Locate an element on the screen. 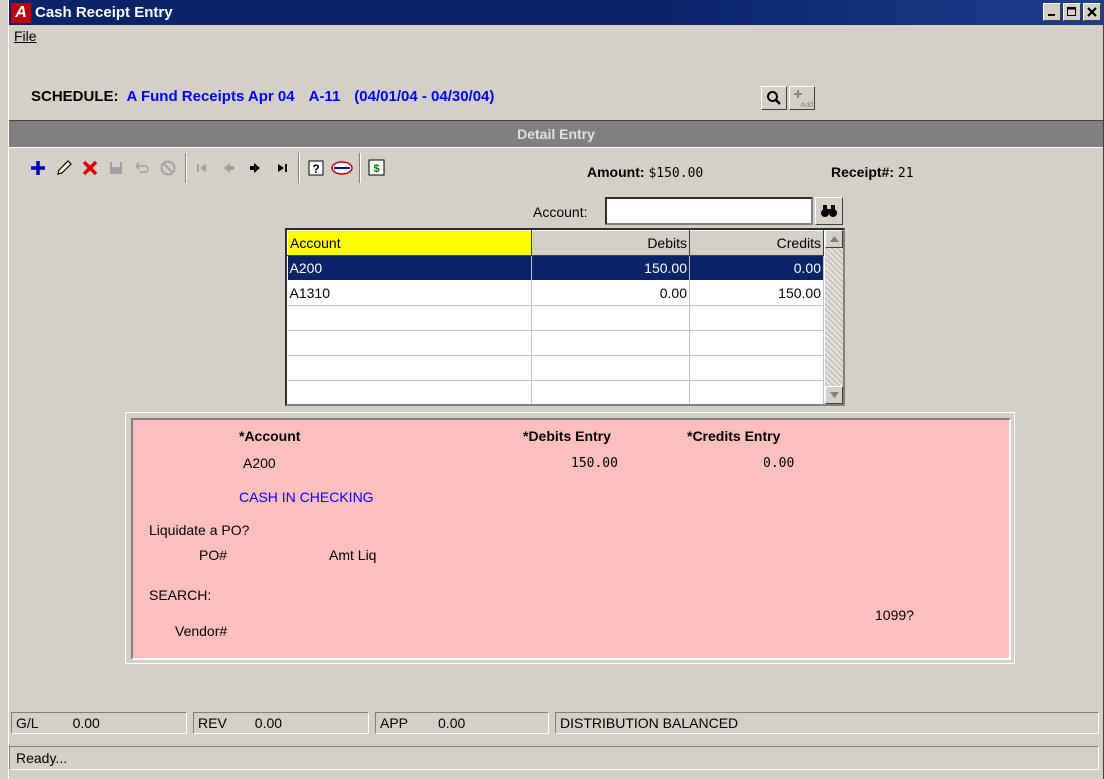  find-account-button is located at coordinates (829, 211).